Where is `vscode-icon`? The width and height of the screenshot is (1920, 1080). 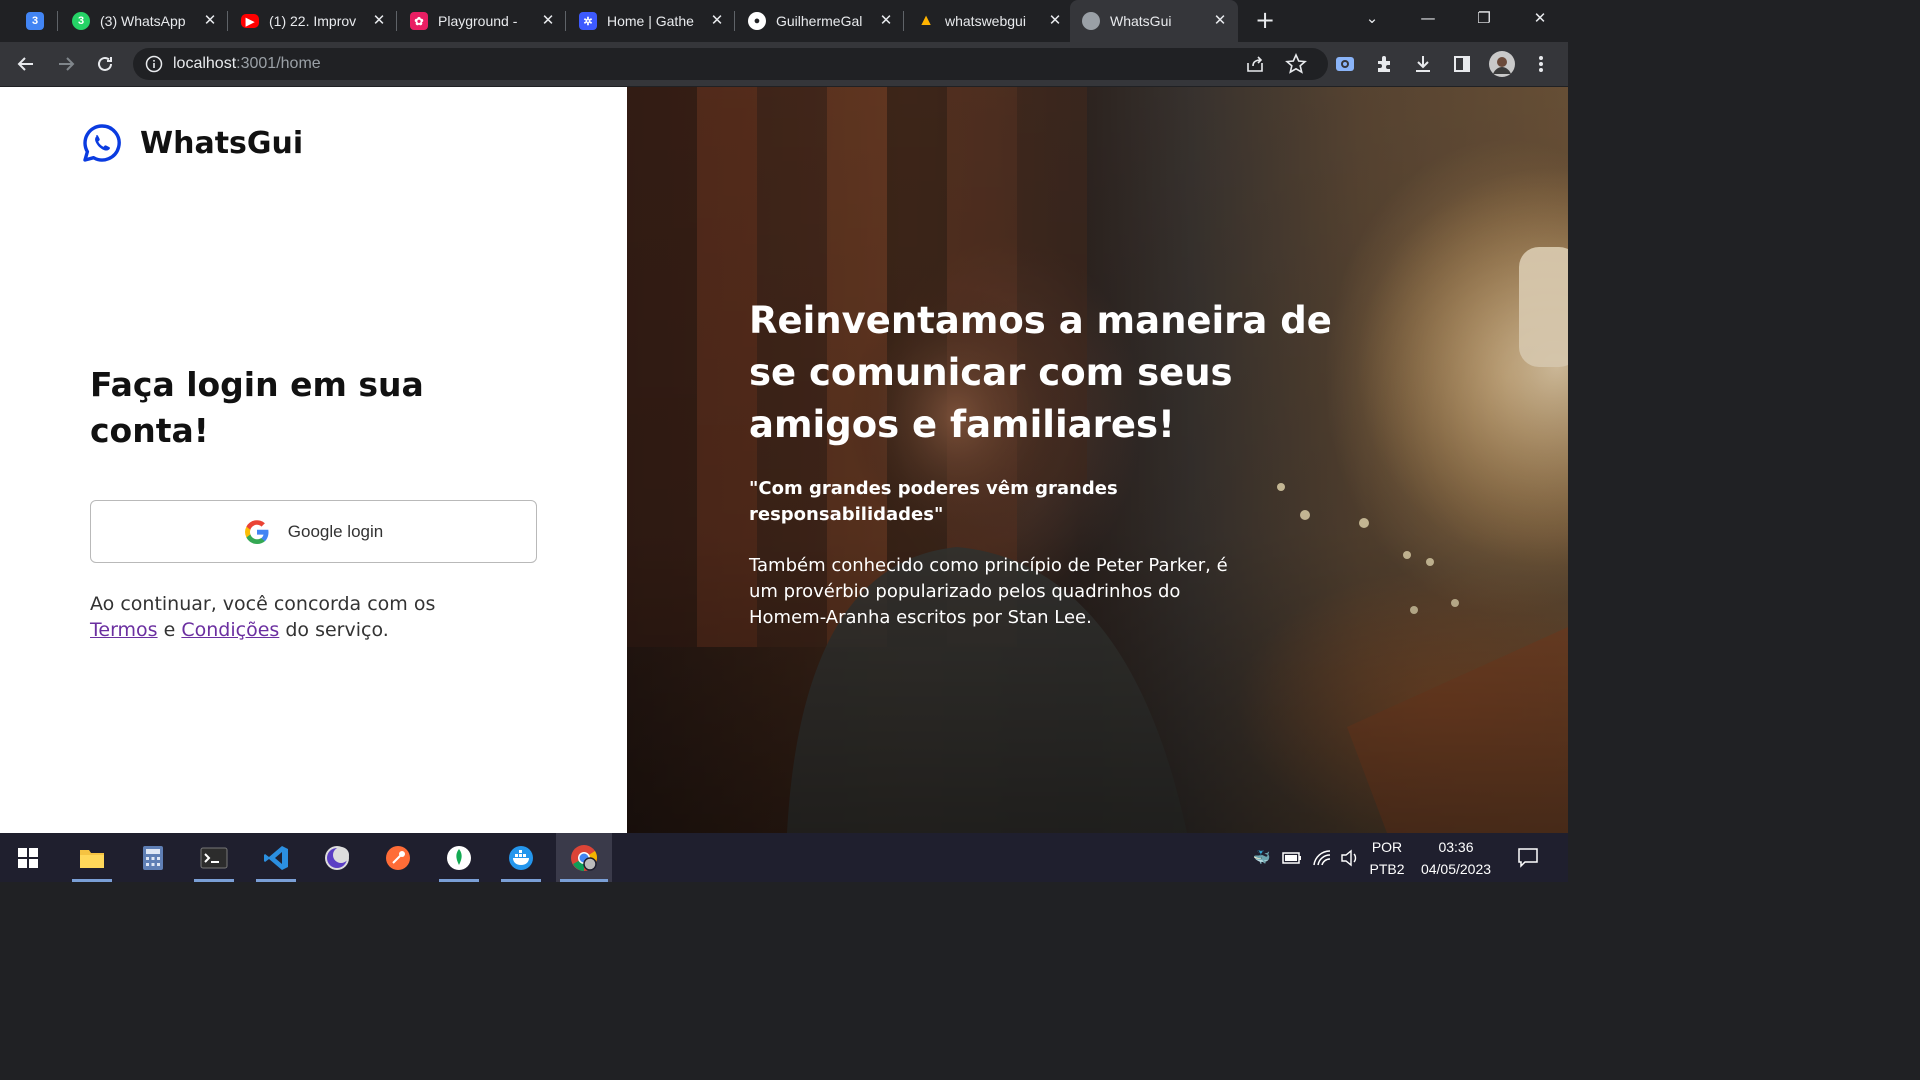
vscode-icon is located at coordinates (276, 857).